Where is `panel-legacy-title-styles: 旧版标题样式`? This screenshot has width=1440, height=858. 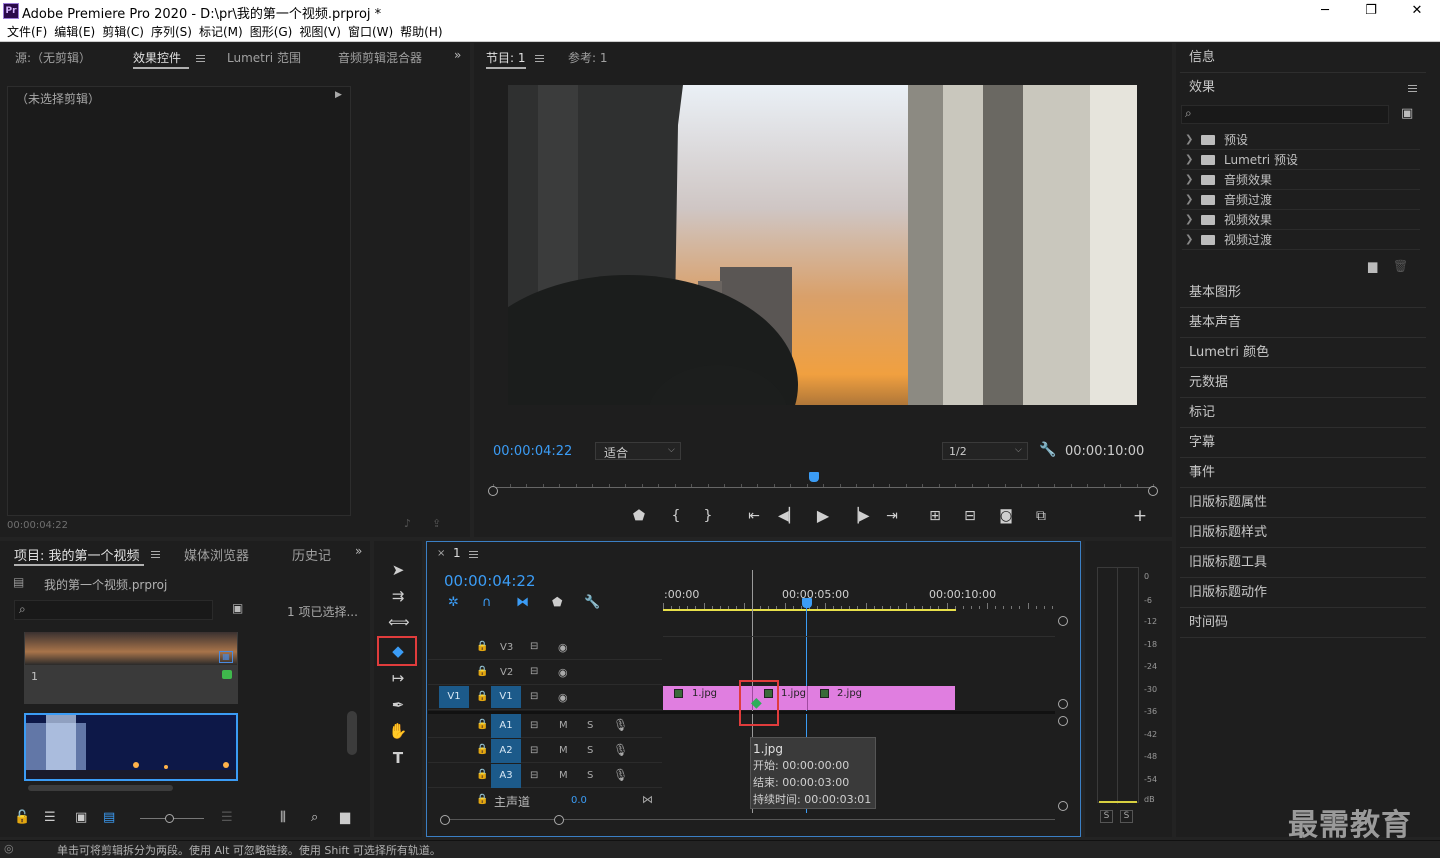 panel-legacy-title-styles: 旧版标题样式 is located at coordinates (1303, 533).